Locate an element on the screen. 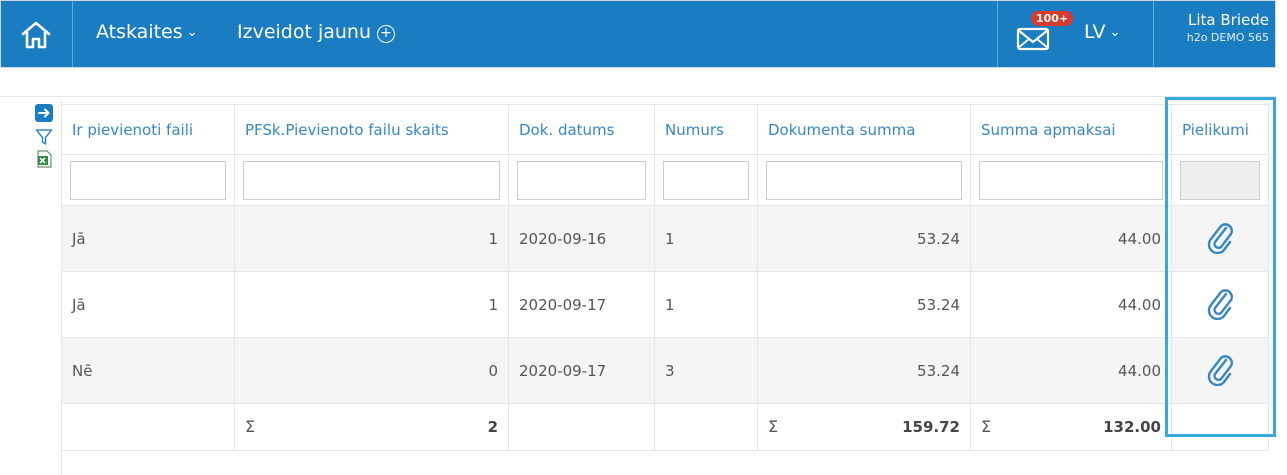 The image size is (1287, 475). cell-numurs: 3 is located at coordinates (706, 370).